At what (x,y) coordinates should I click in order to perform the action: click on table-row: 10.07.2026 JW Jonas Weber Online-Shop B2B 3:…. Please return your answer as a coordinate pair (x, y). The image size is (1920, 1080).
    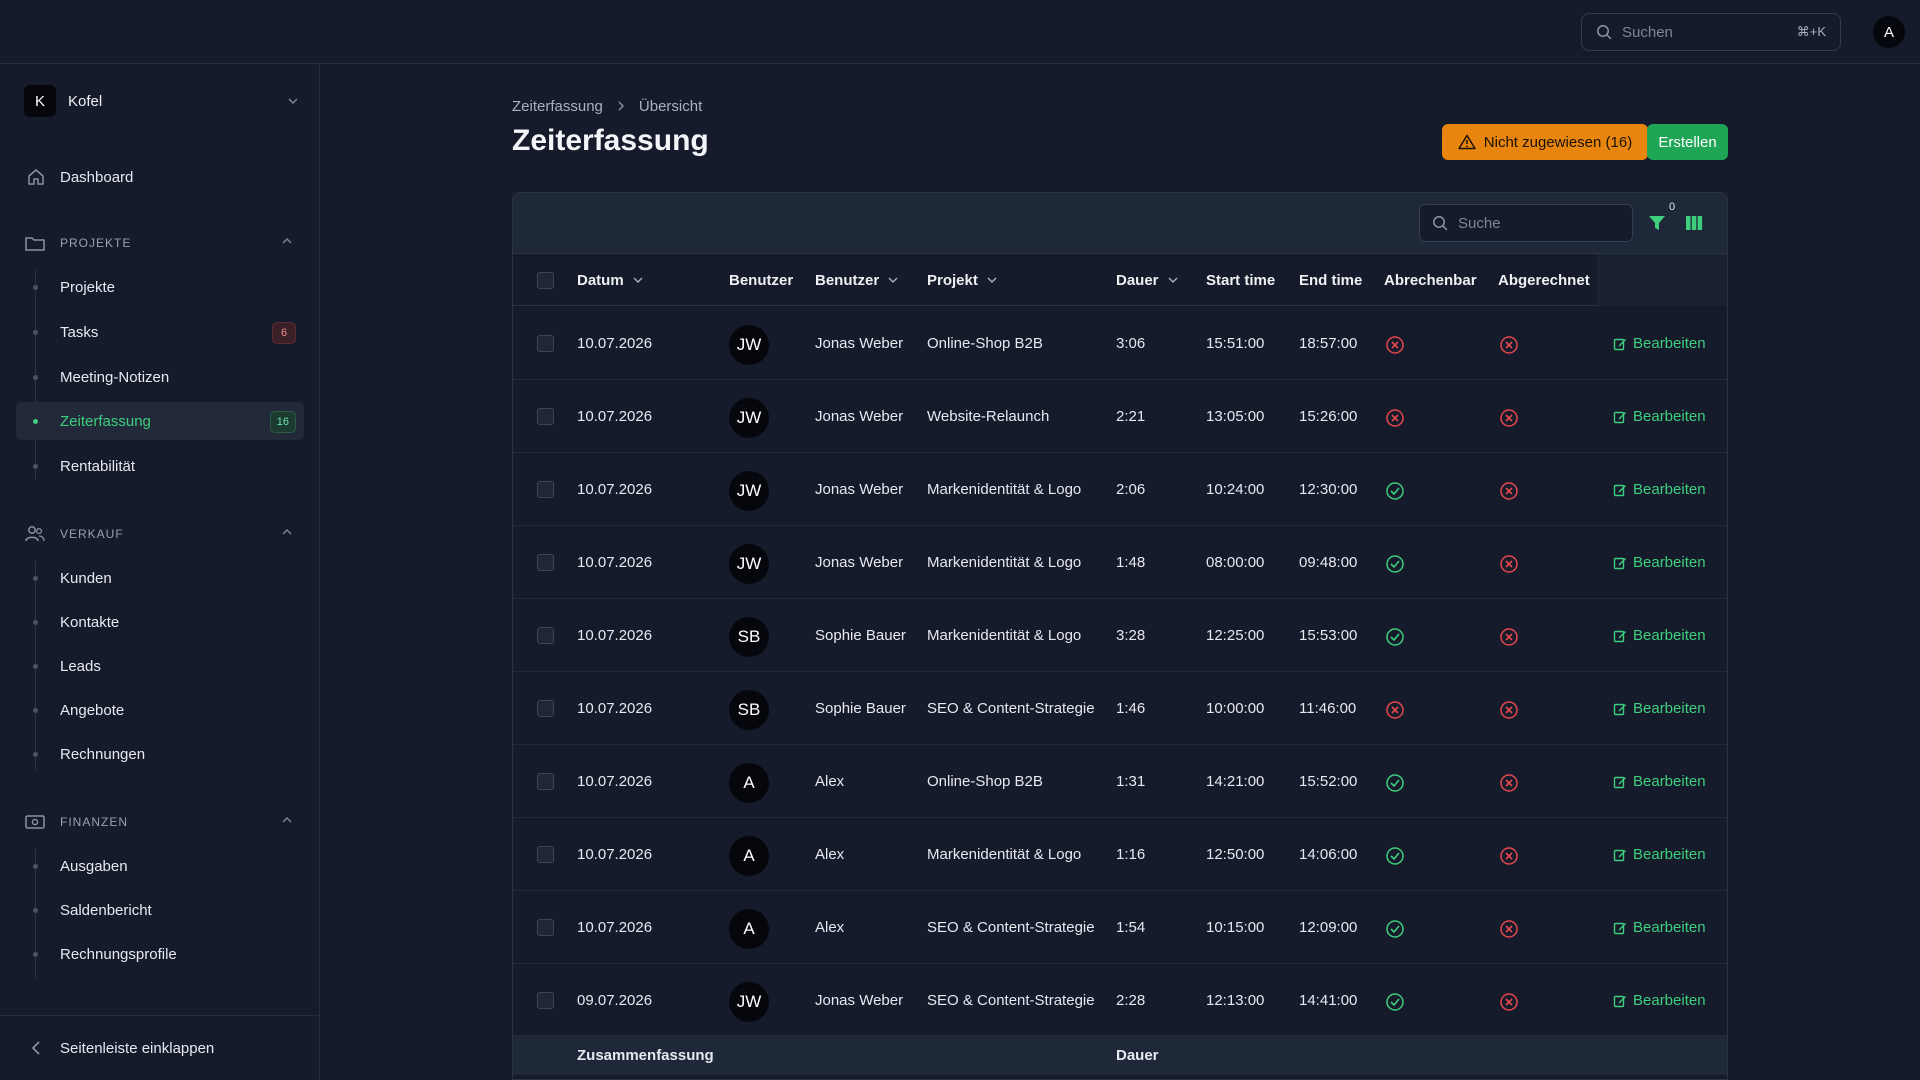
    Looking at the image, I should click on (1120, 343).